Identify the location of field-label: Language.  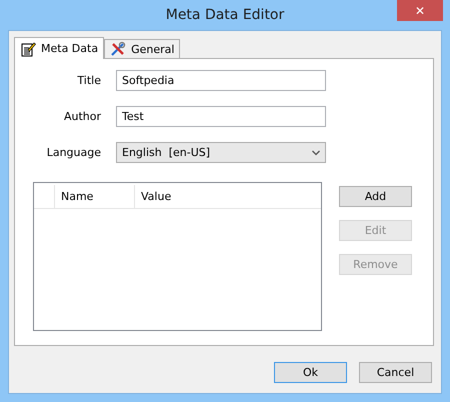
(74, 152).